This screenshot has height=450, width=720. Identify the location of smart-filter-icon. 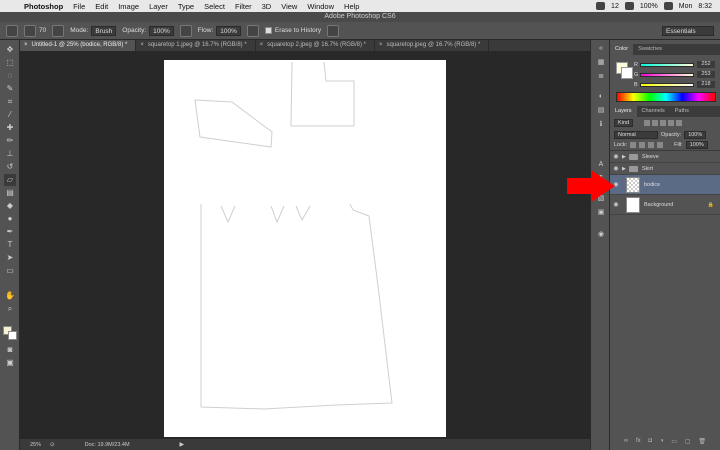
(679, 123).